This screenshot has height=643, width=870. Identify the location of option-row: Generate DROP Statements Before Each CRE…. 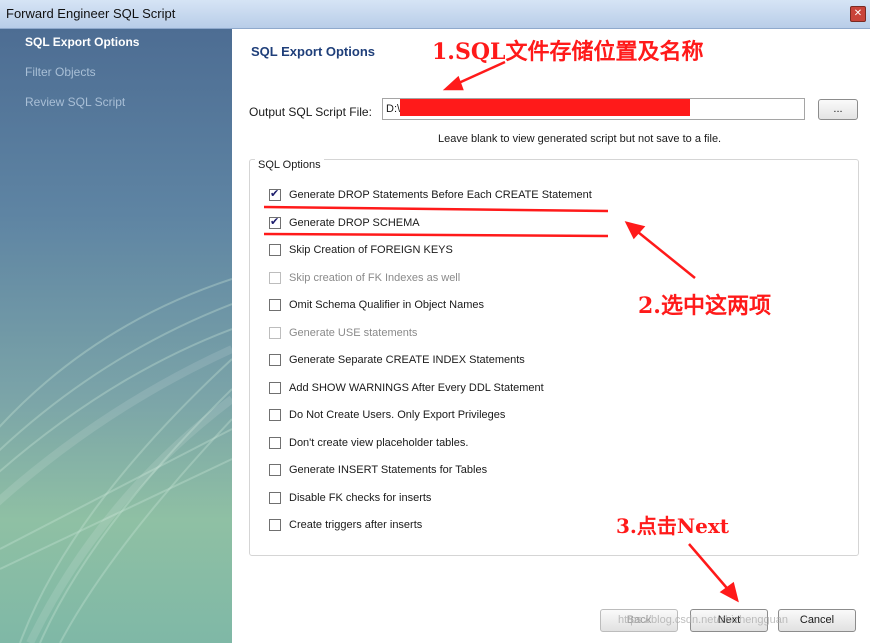
(430, 195).